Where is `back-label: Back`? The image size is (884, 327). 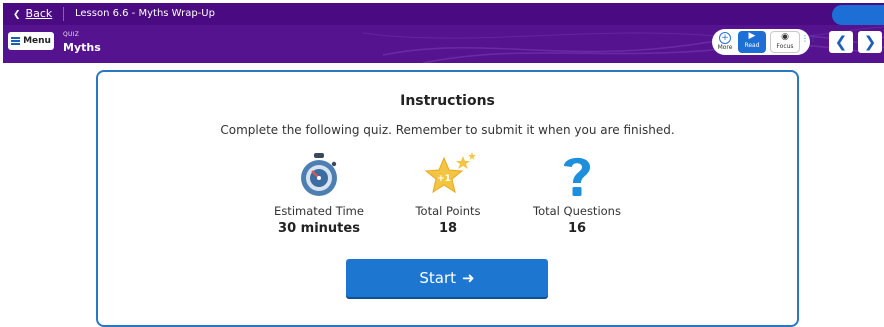
back-label: Back is located at coordinates (39, 13).